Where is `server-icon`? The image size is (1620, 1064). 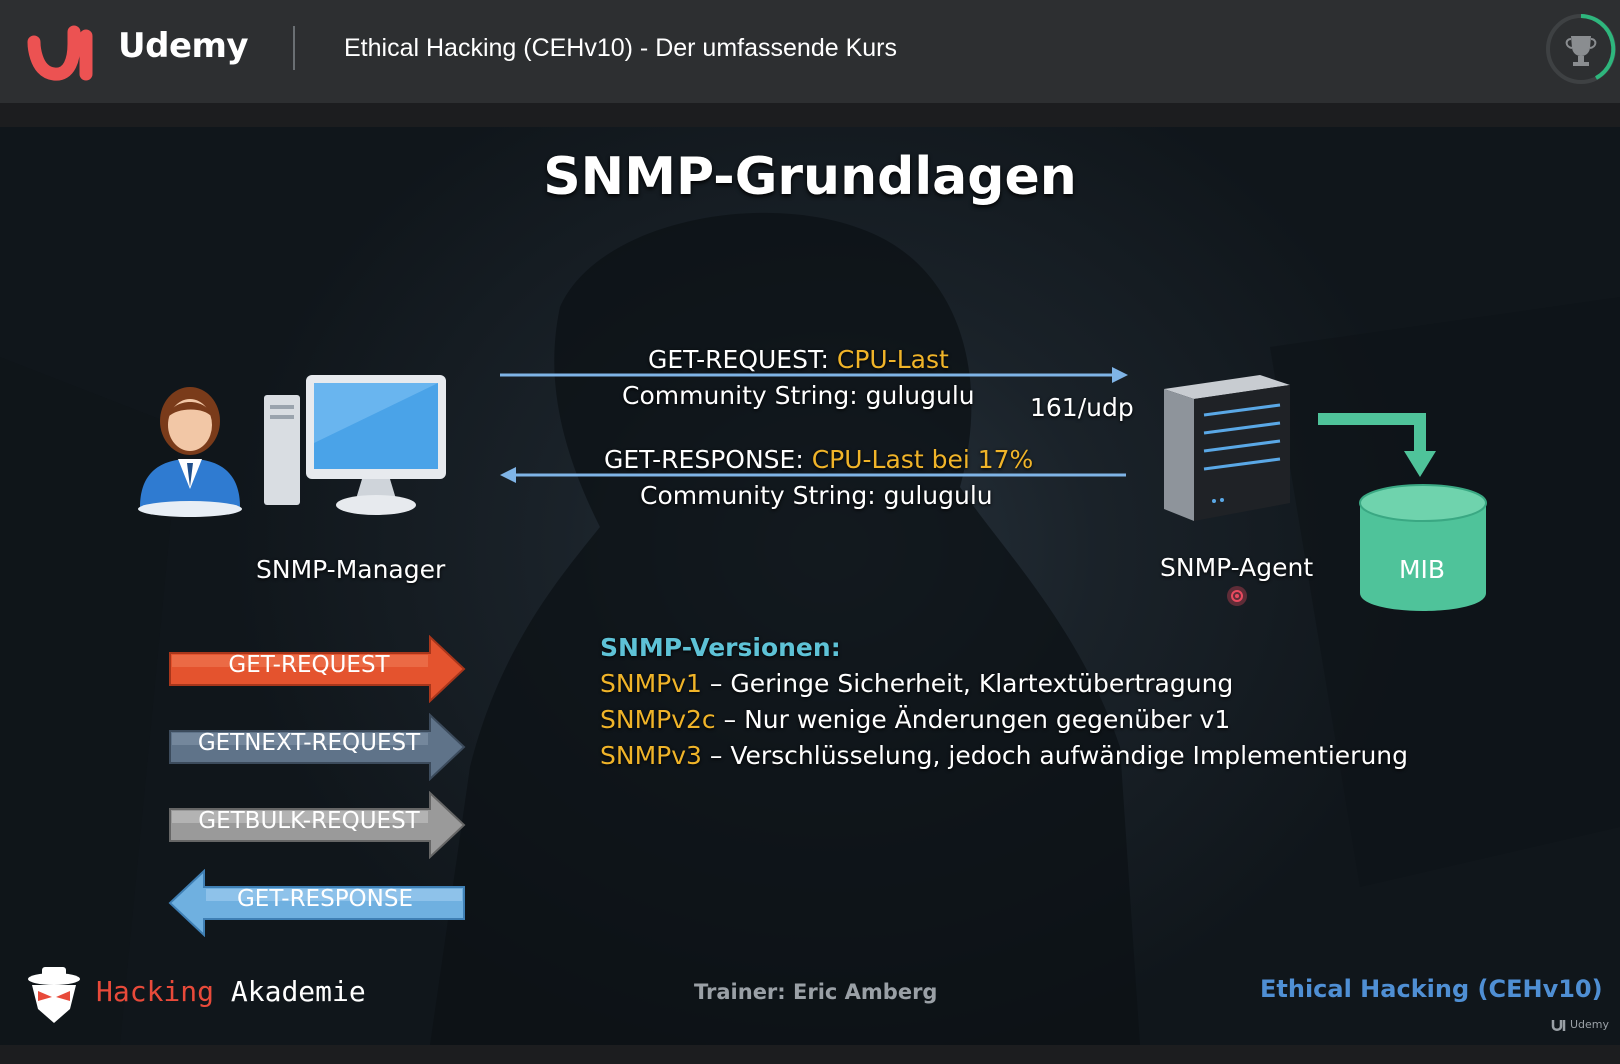 server-icon is located at coordinates (1227, 448).